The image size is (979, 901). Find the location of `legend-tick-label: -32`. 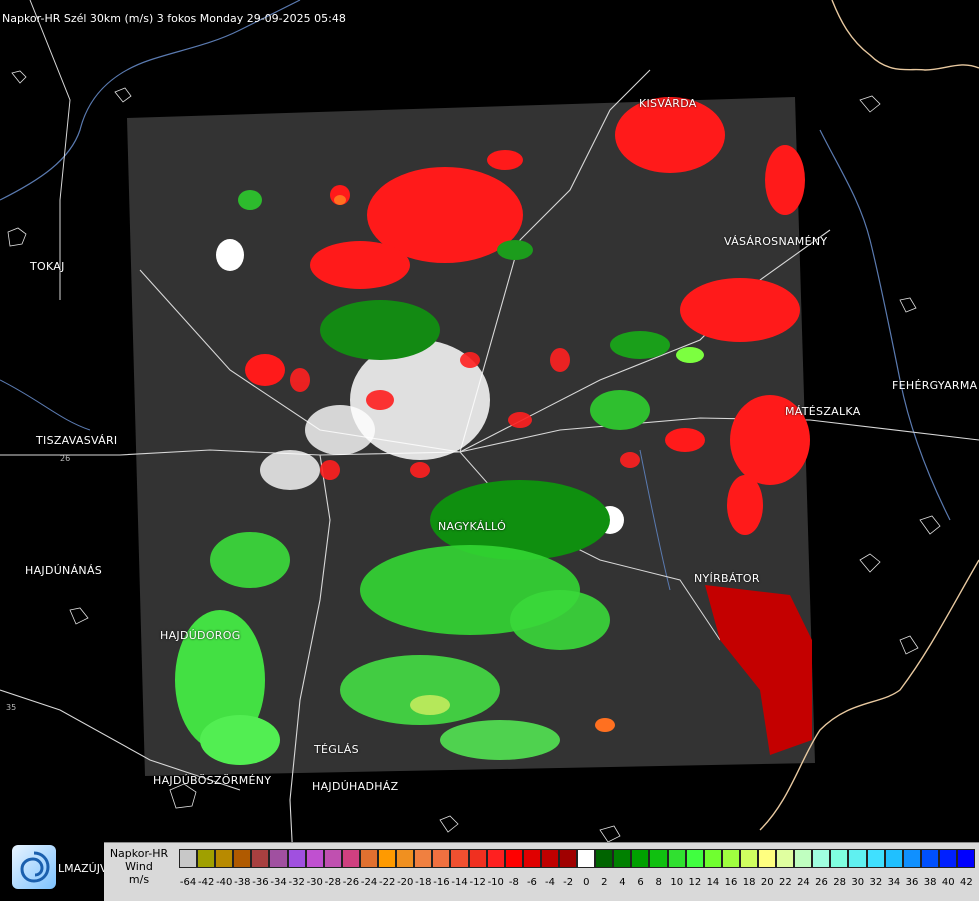

legend-tick-label: -32 is located at coordinates (296, 882).